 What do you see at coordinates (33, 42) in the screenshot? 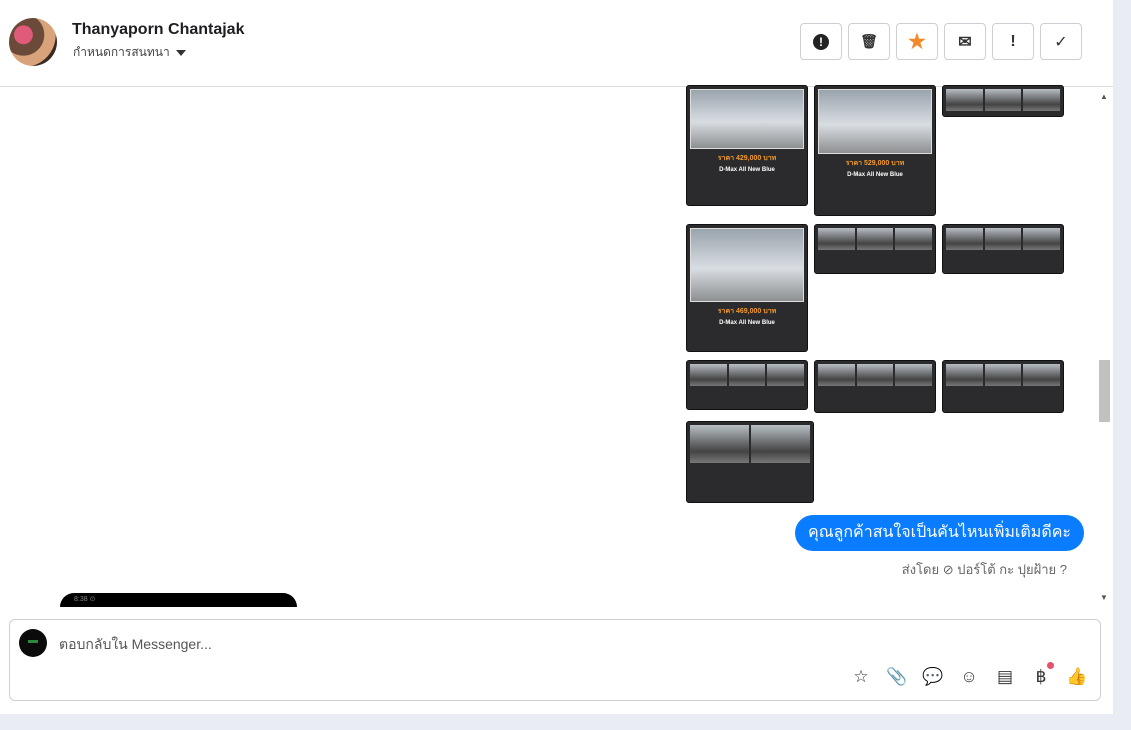
I see `avatar` at bounding box center [33, 42].